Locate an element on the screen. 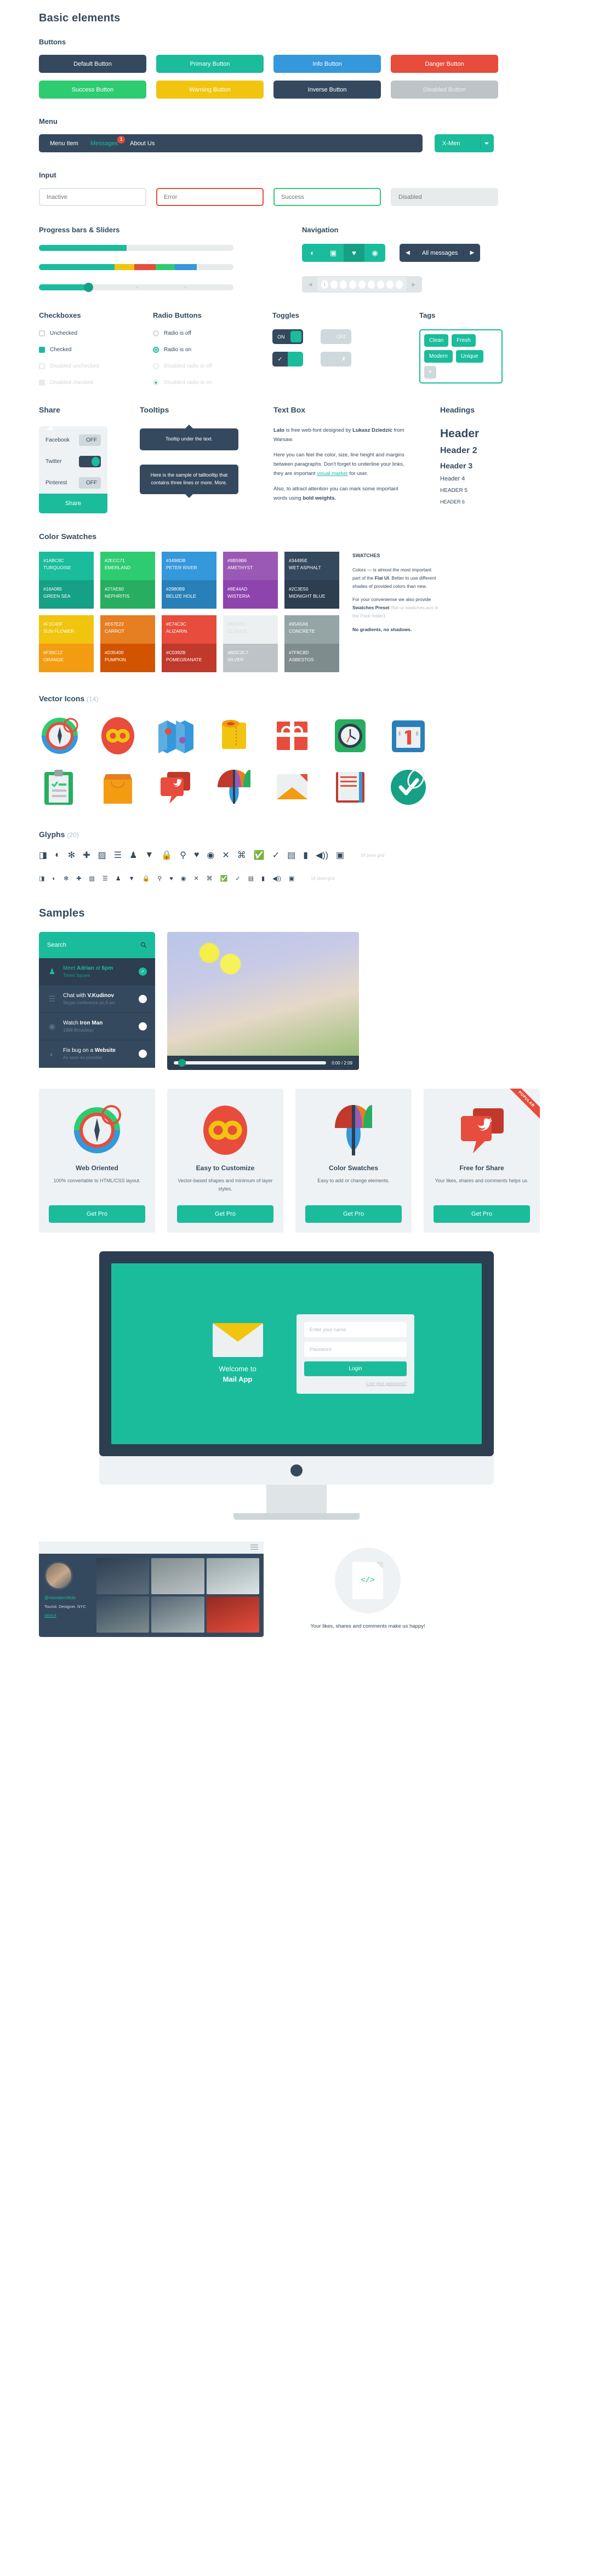 This screenshot has height=2576, width=593. input-error is located at coordinates (210, 197).